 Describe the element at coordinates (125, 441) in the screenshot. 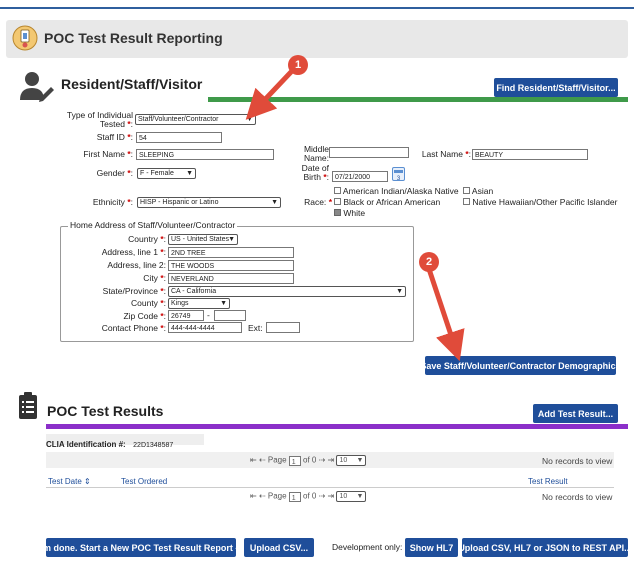

I see `clia-row: CLIA Identification #: 22D1348587` at that location.